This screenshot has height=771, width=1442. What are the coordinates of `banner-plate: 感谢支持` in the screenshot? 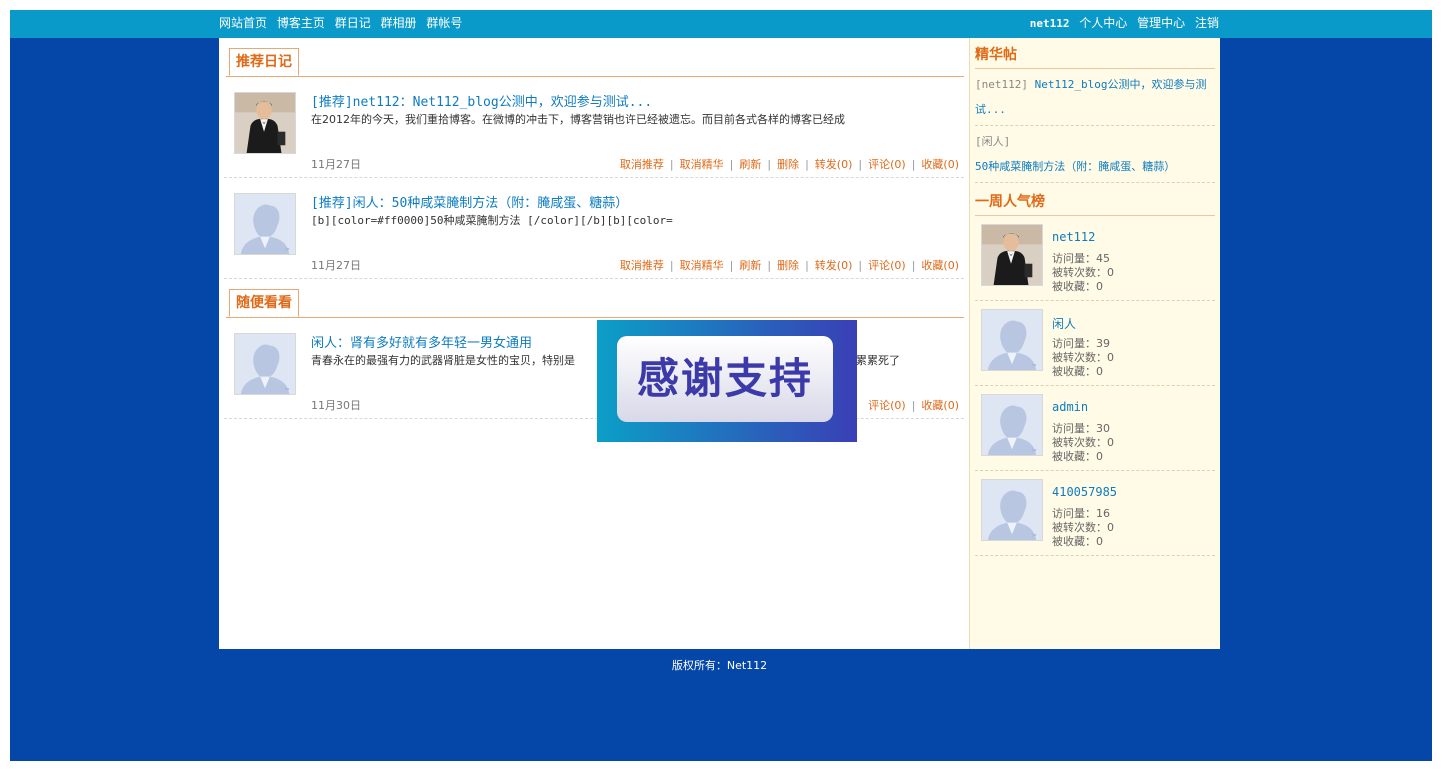 It's located at (725, 379).